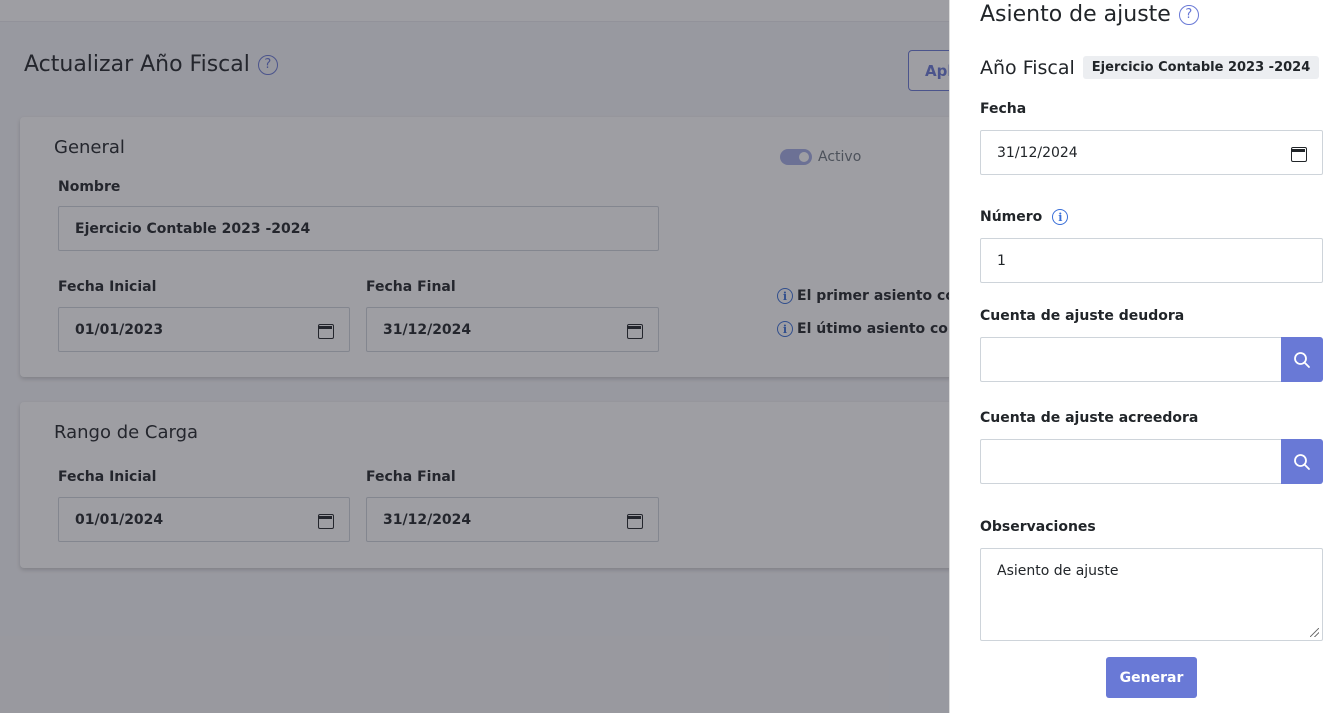 Image resolution: width=1327 pixels, height=713 pixels. What do you see at coordinates (1001, 260) in the screenshot?
I see `numero-value: 1` at bounding box center [1001, 260].